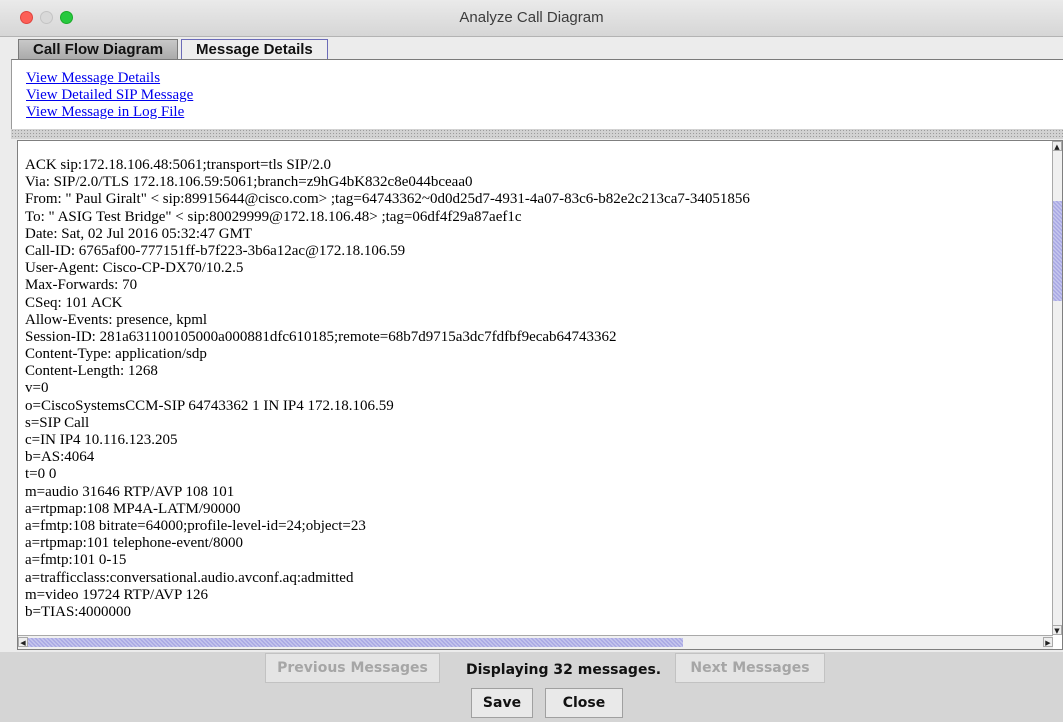 The height and width of the screenshot is (722, 1063). I want to click on message-line: t=0 0, so click(41, 474).